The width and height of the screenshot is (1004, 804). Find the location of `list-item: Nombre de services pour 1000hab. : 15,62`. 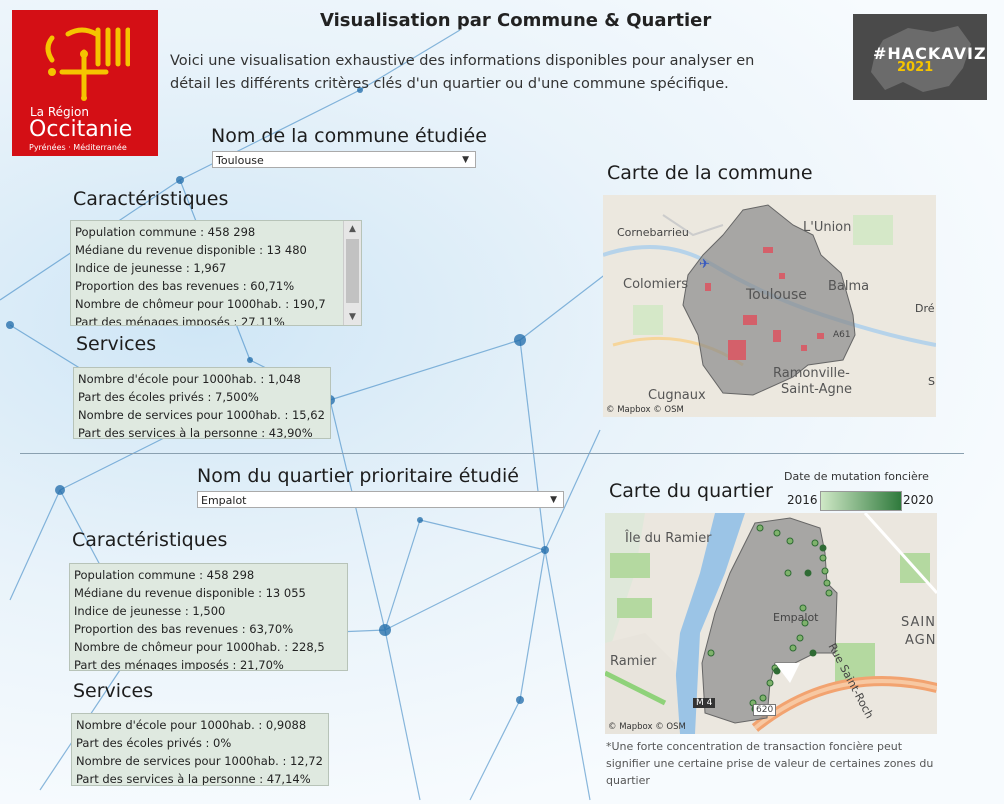

list-item: Nombre de services pour 1000hab. : 15,62 is located at coordinates (201, 415).